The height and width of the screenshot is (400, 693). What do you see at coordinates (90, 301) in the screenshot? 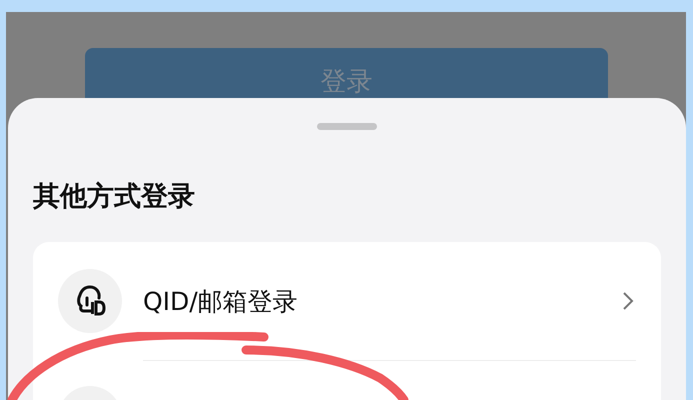
I see `head-id-icon` at bounding box center [90, 301].